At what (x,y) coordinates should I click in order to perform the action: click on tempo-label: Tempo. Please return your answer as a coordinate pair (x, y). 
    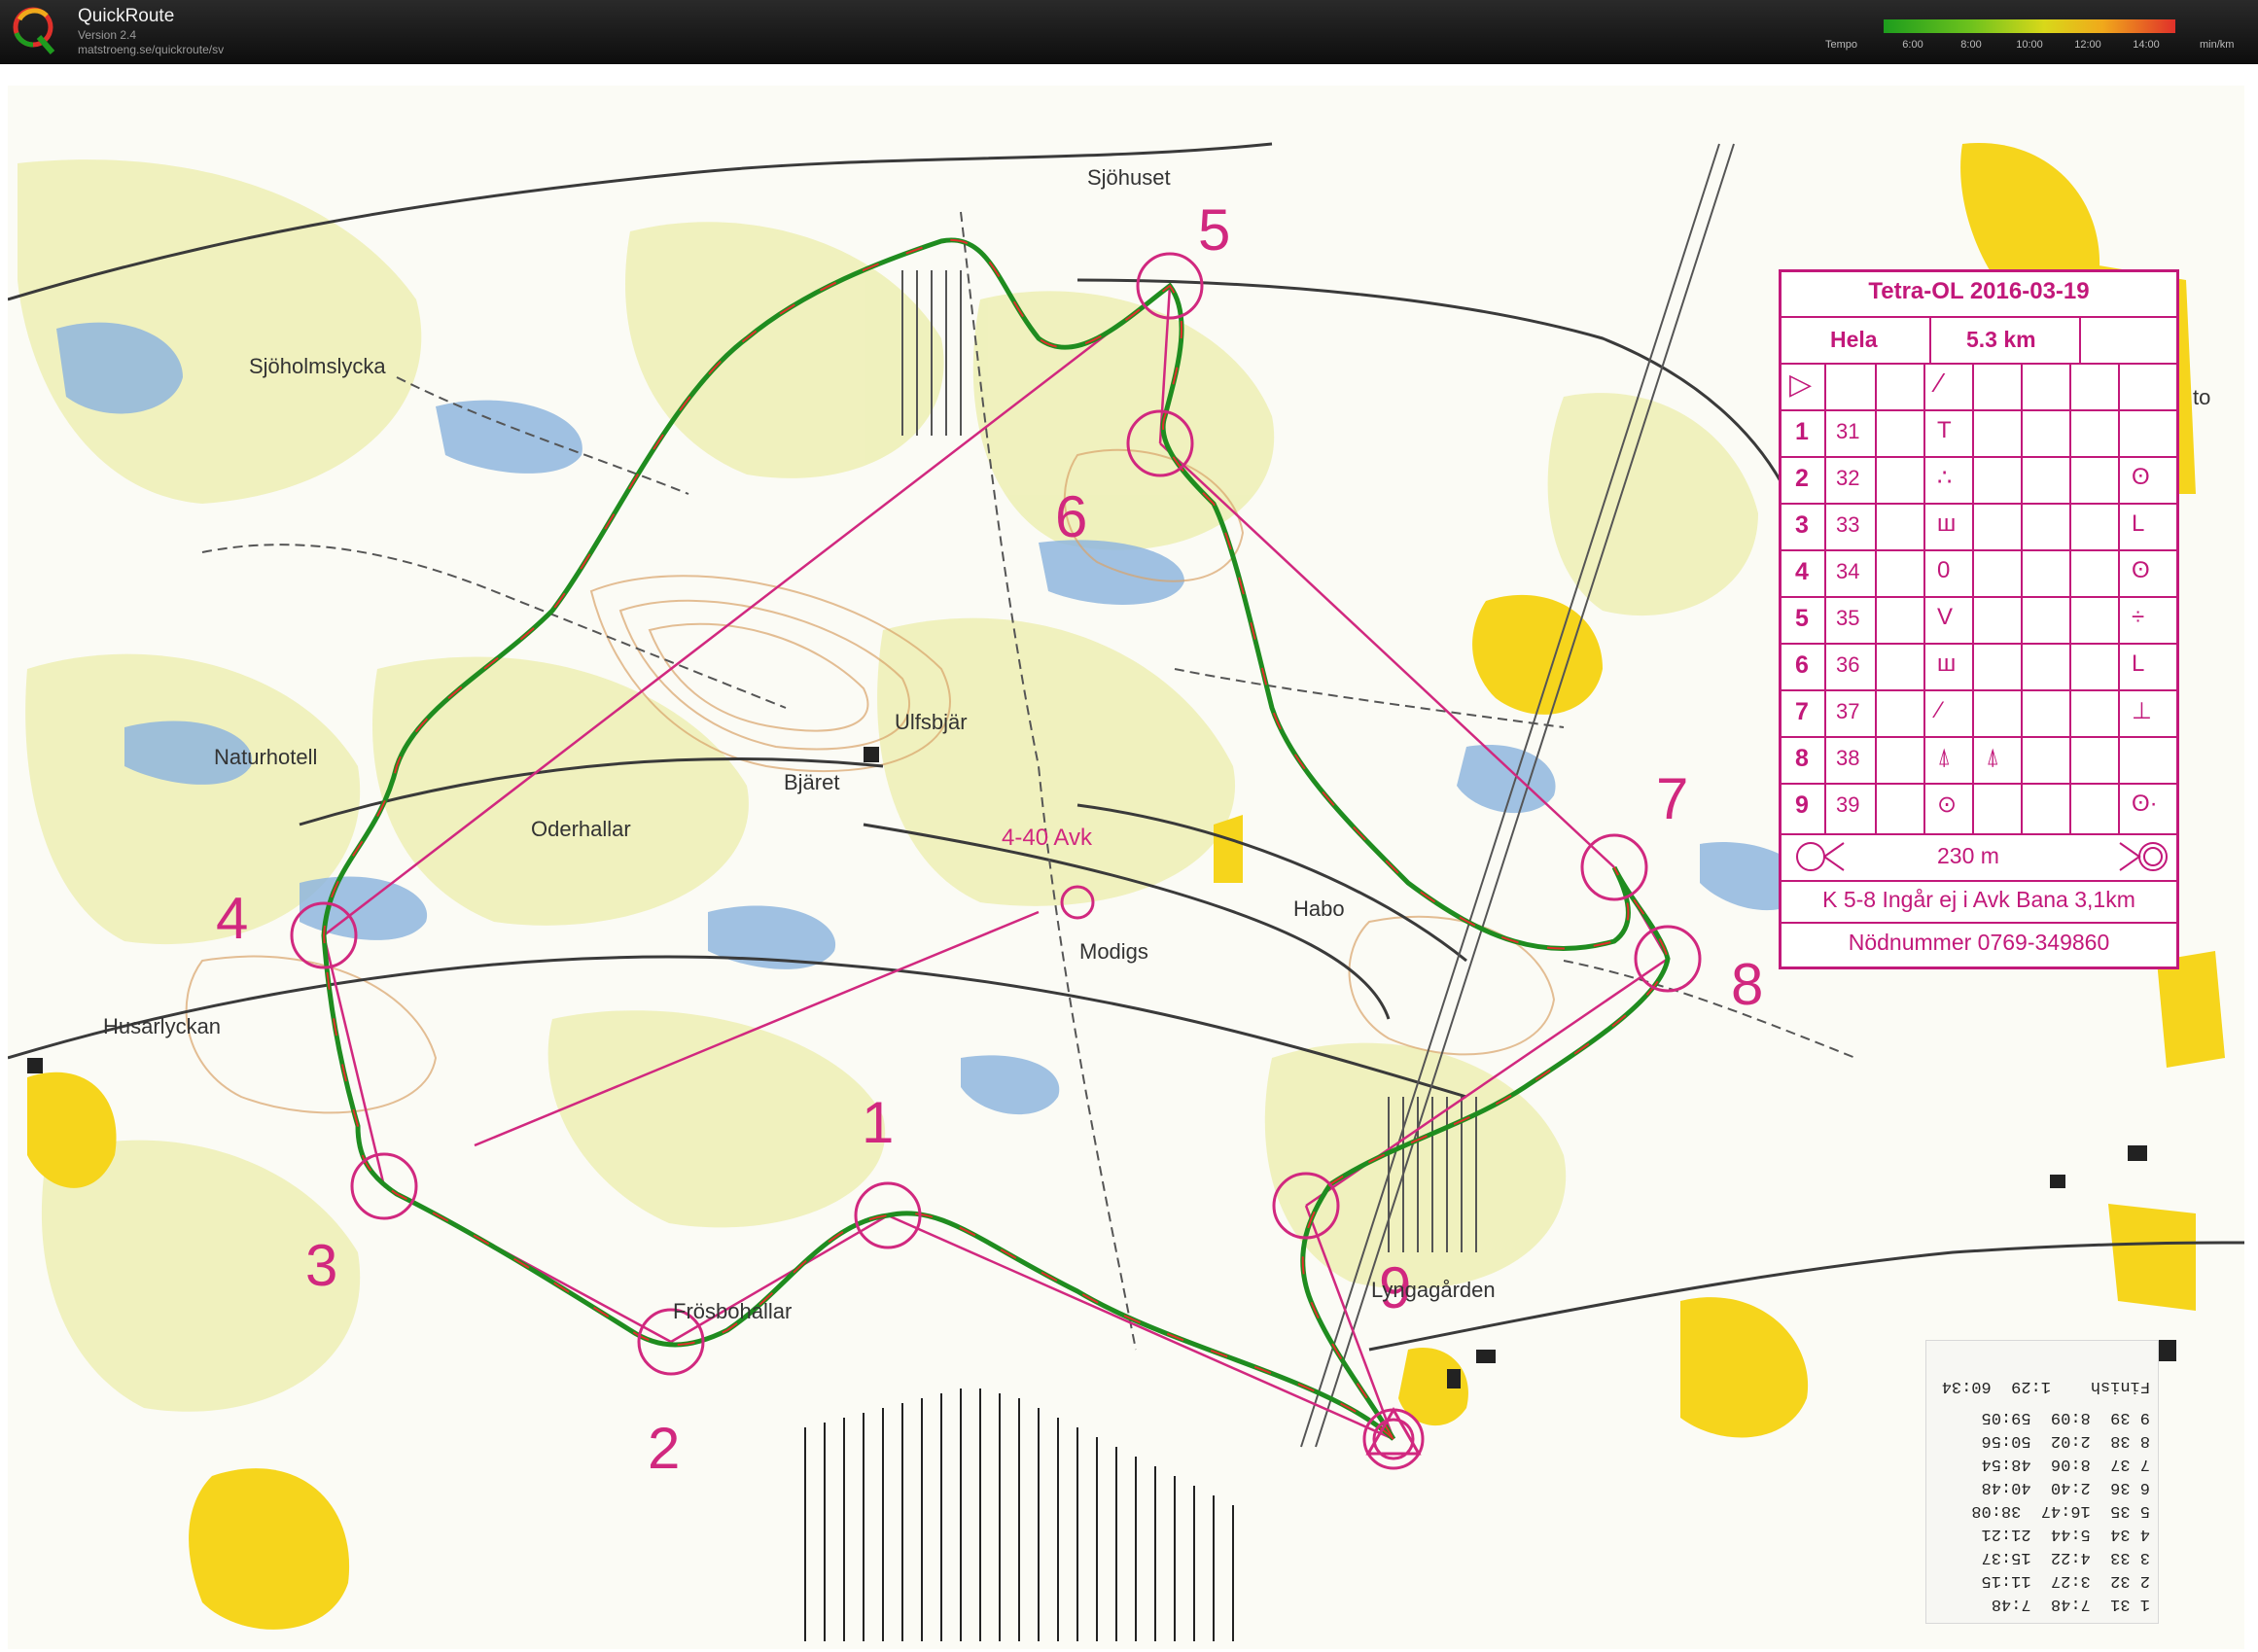
    Looking at the image, I should click on (1841, 45).